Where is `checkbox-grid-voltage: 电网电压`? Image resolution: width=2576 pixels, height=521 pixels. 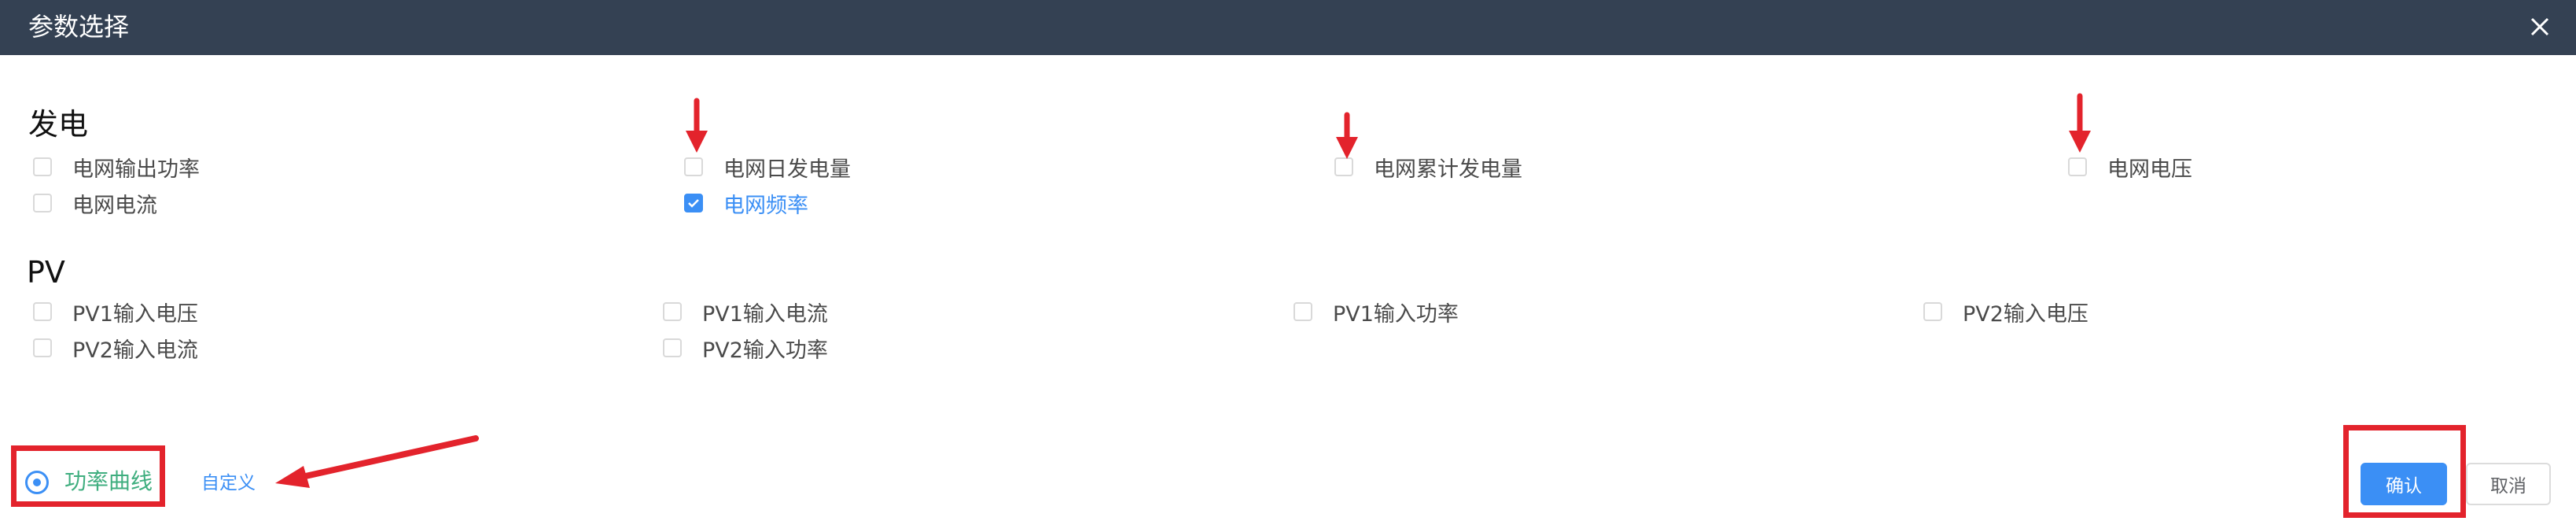 checkbox-grid-voltage: 电网电压 is located at coordinates (2130, 167).